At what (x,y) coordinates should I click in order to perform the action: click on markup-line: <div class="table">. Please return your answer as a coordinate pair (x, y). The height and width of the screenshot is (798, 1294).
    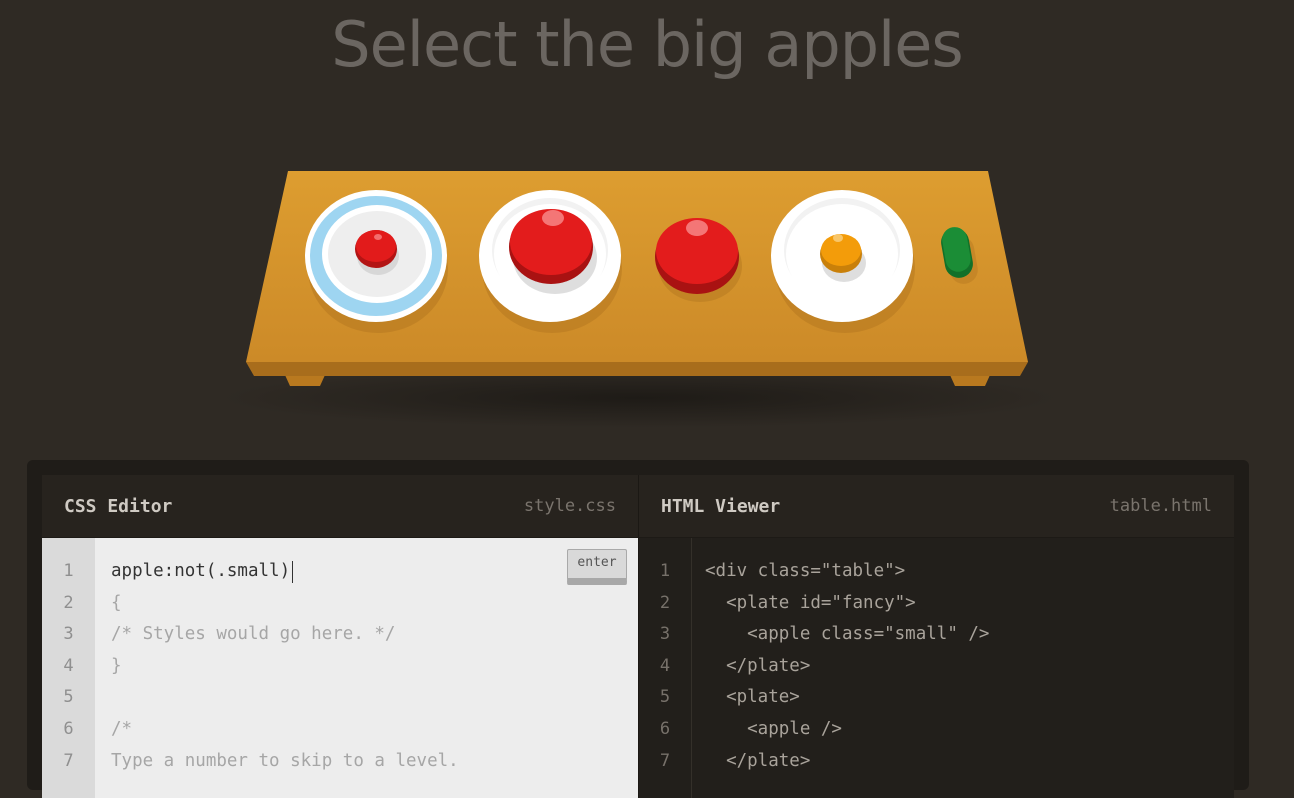
    Looking at the image, I should click on (969, 572).